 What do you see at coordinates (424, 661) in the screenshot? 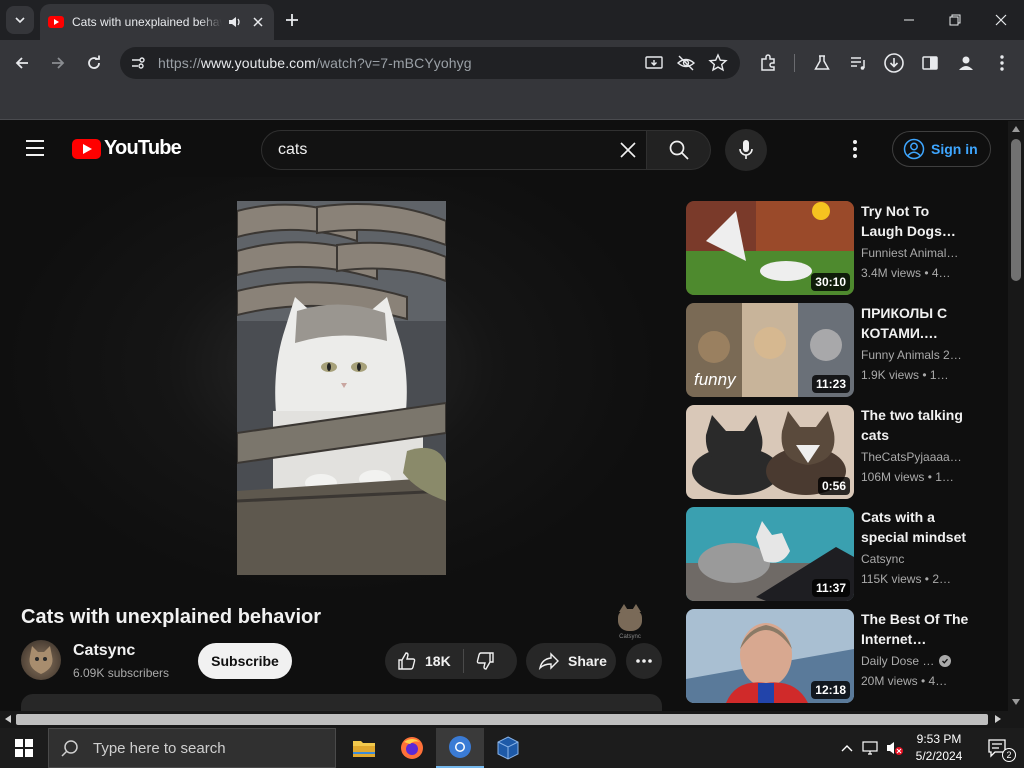
I see `like-button: 18K` at bounding box center [424, 661].